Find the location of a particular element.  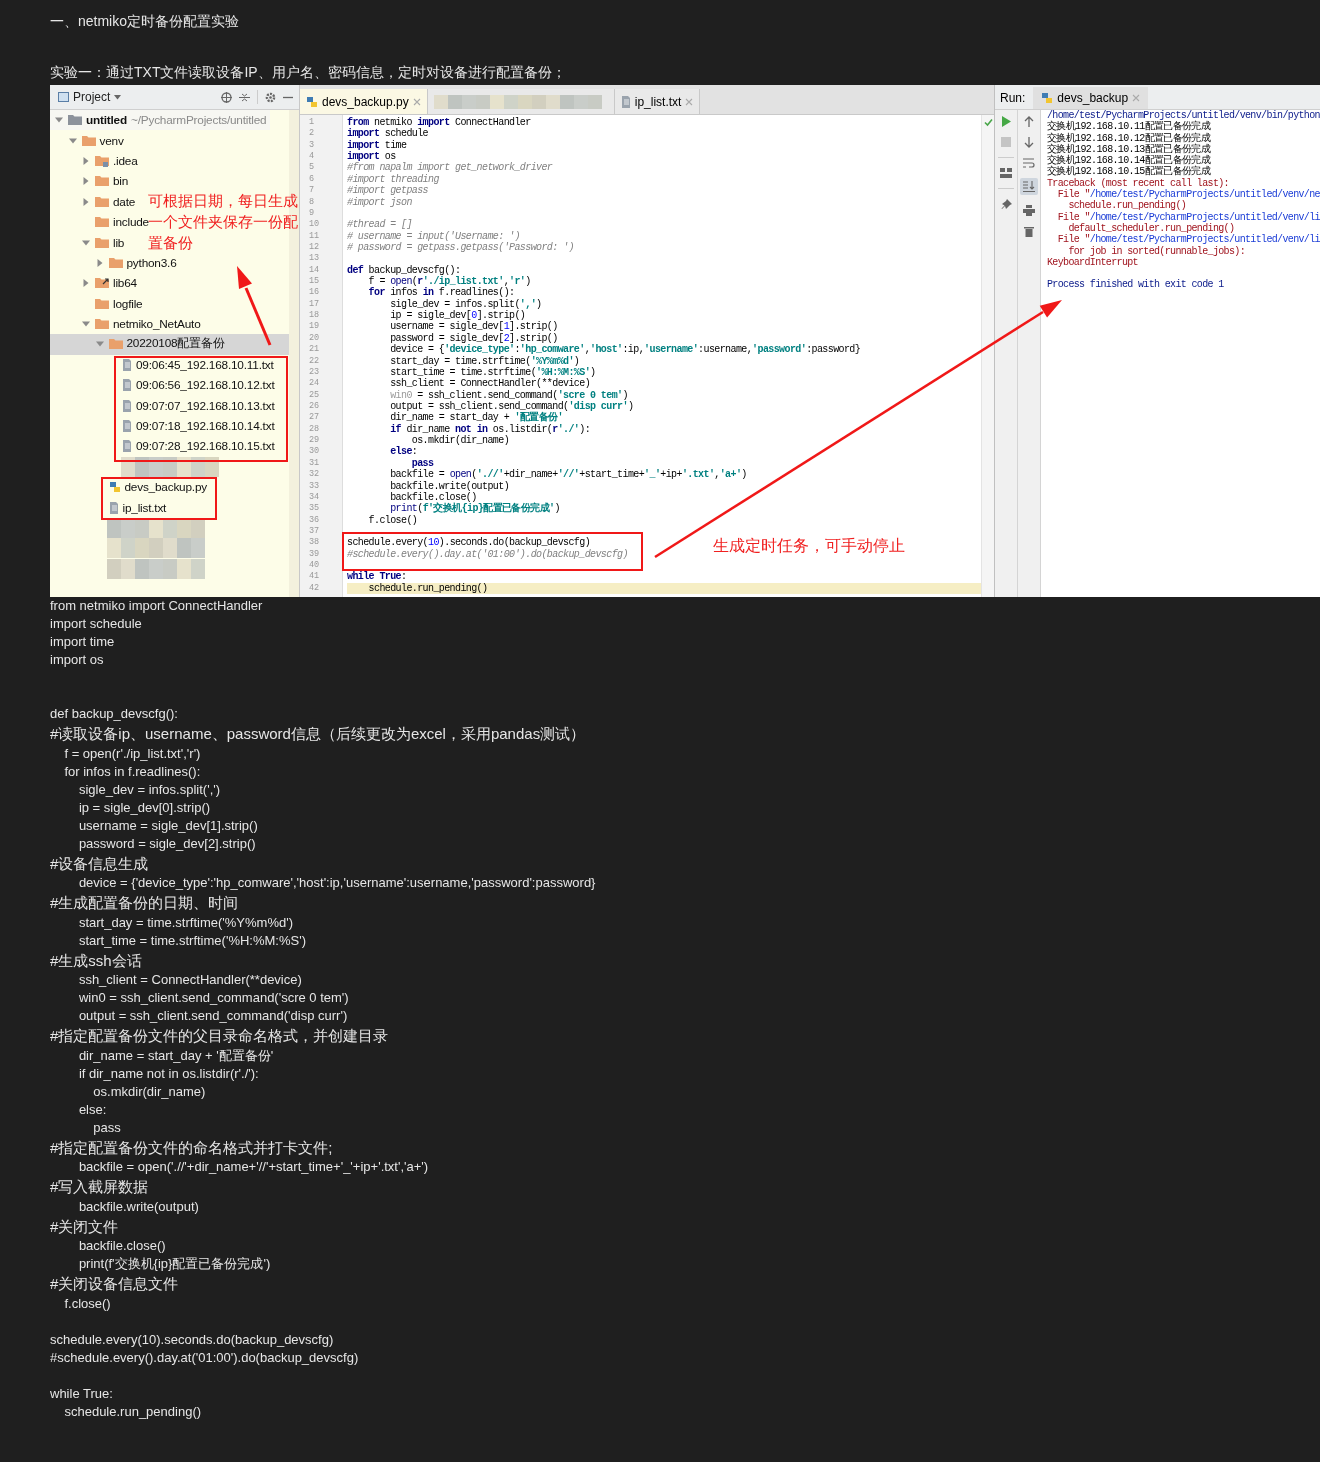

tree-item: date is located at coordinates (95, 201).